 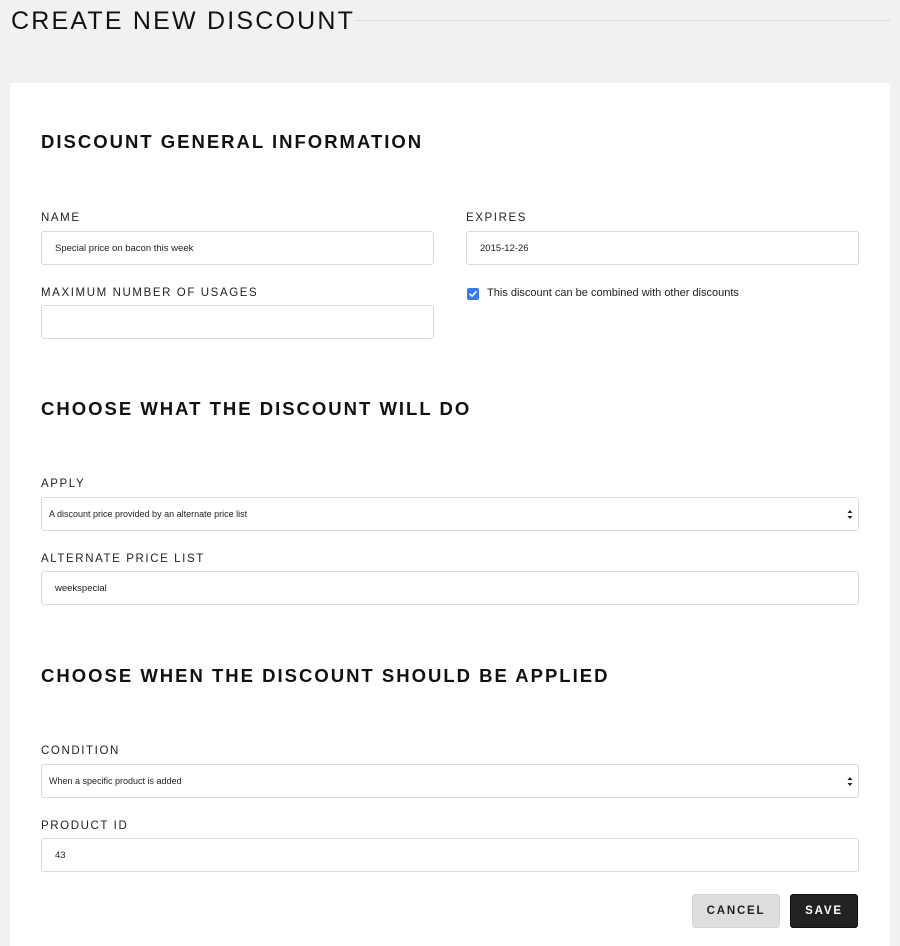 I want to click on apply-label: APPLY, so click(x=63, y=484).